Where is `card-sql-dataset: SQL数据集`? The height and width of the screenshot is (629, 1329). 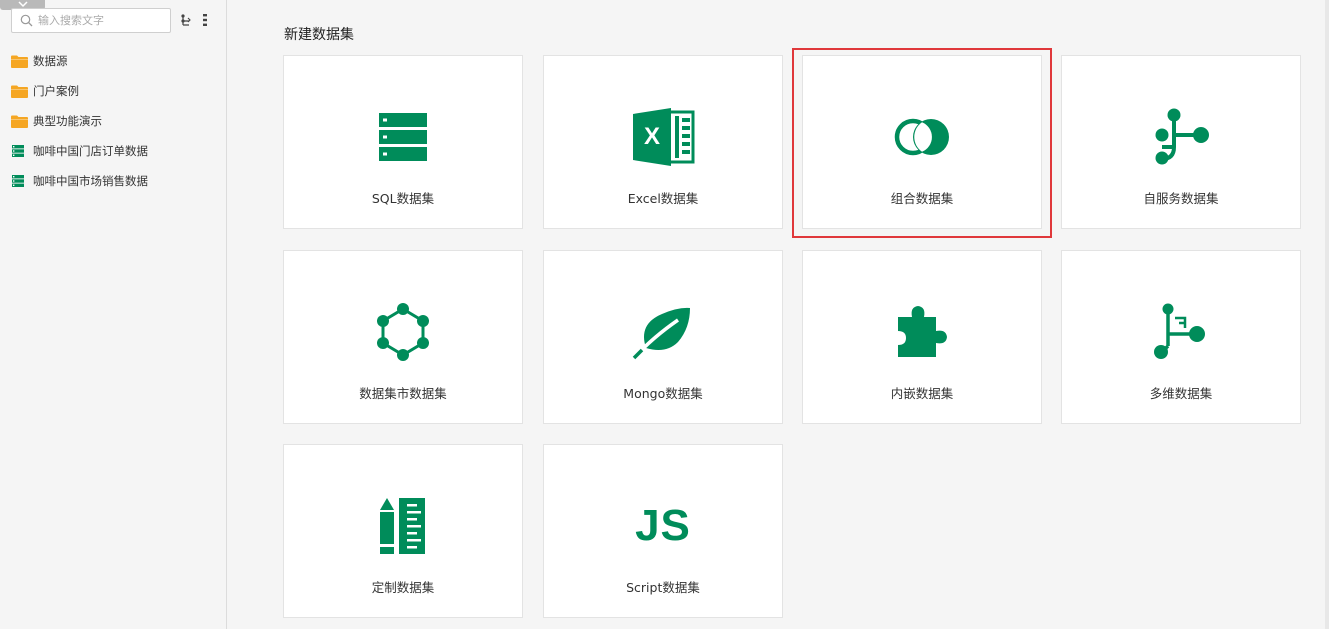
card-sql-dataset: SQL数据集 is located at coordinates (403, 142).